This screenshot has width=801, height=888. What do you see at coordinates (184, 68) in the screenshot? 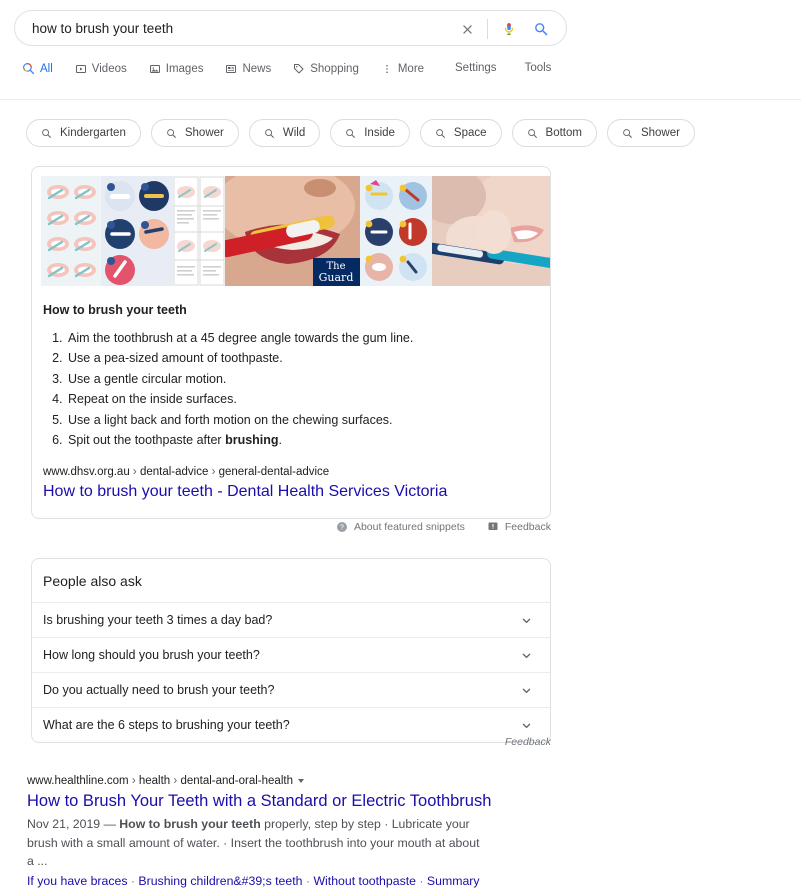
I see `tab-images-label: Images` at bounding box center [184, 68].